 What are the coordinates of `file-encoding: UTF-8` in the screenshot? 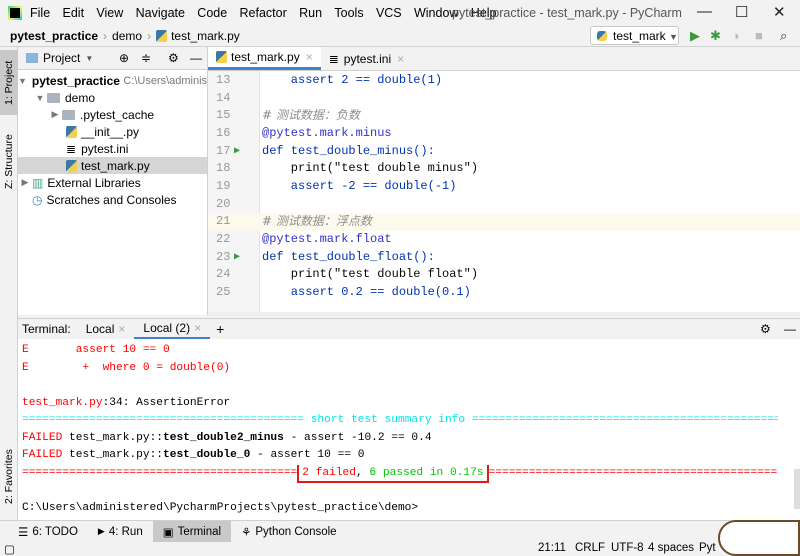 It's located at (627, 548).